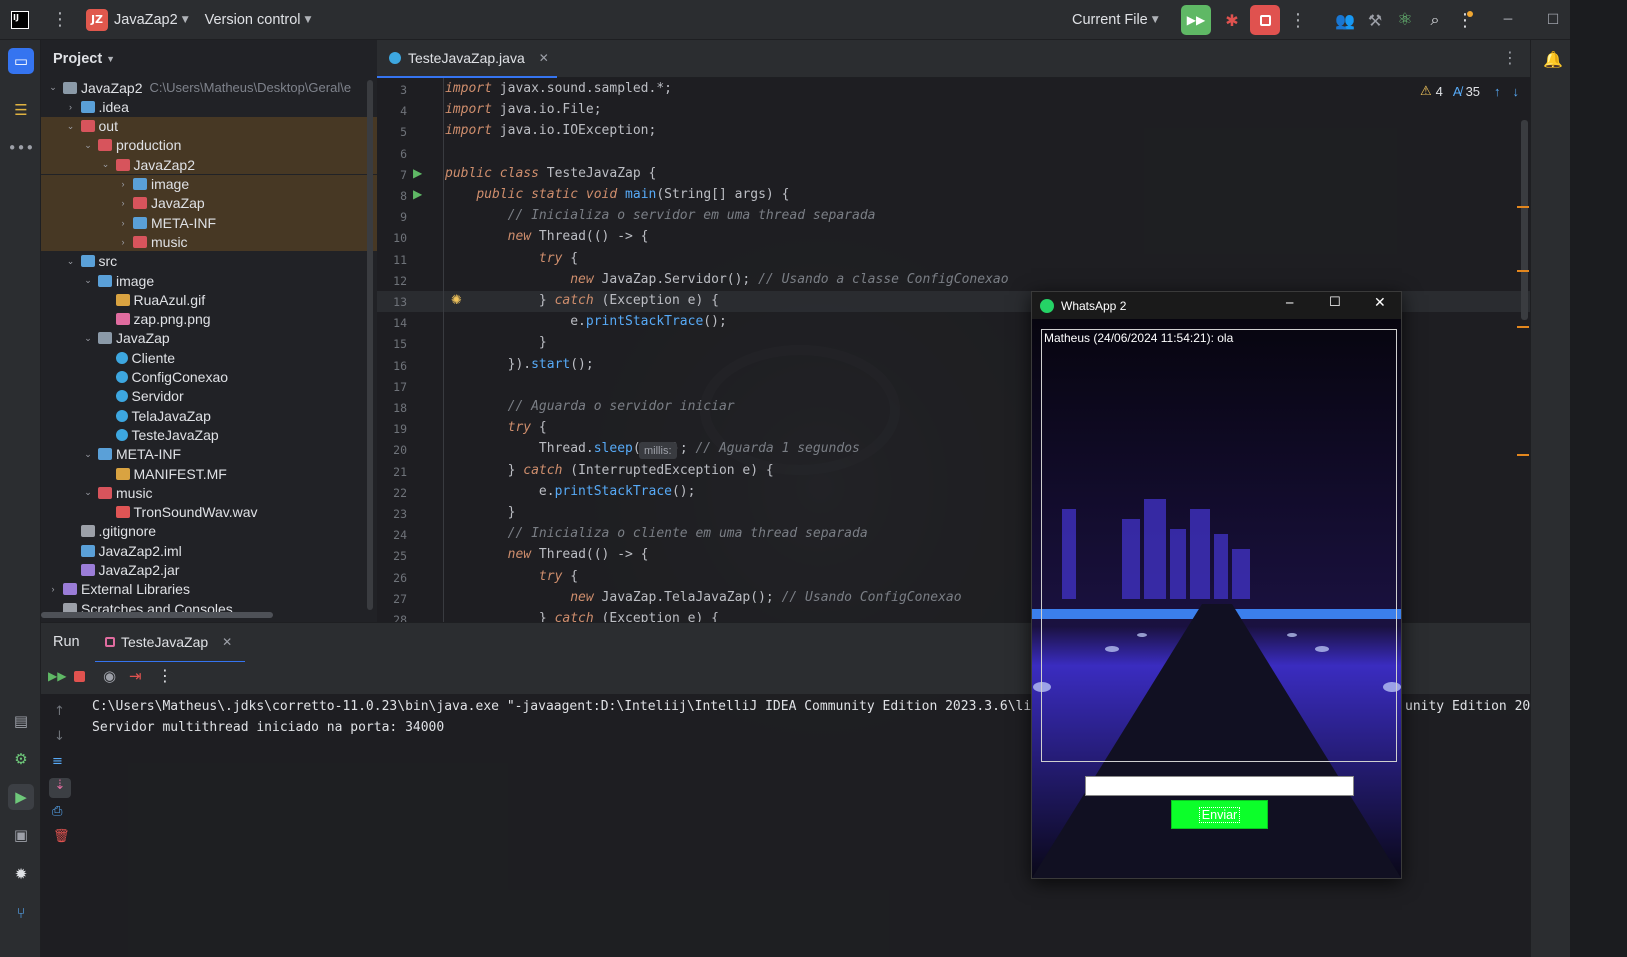 This screenshot has width=1627, height=957. I want to click on editor-vertical-scrollbar, so click(1524, 220).